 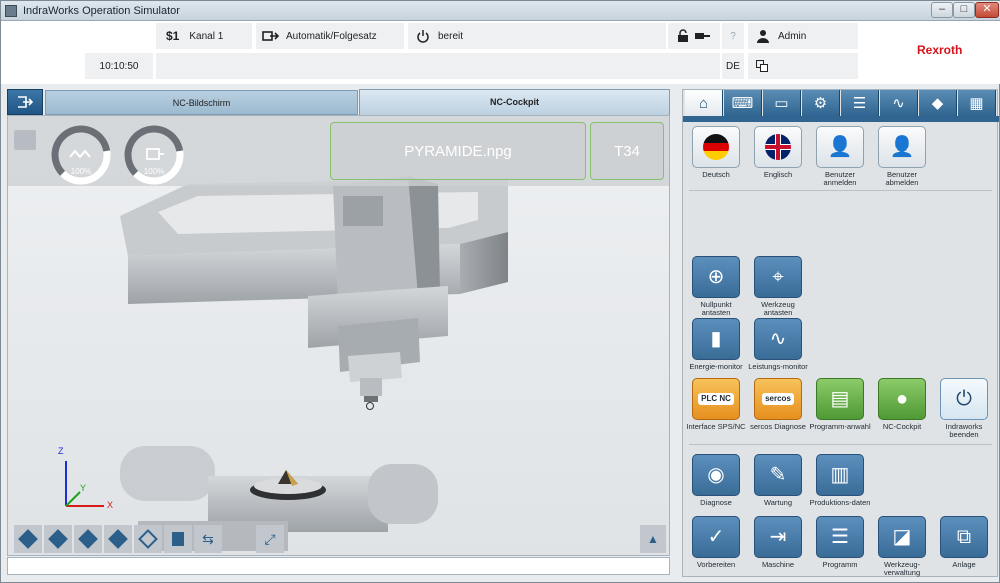 I want to click on machine-icon, so click(x=178, y=539).